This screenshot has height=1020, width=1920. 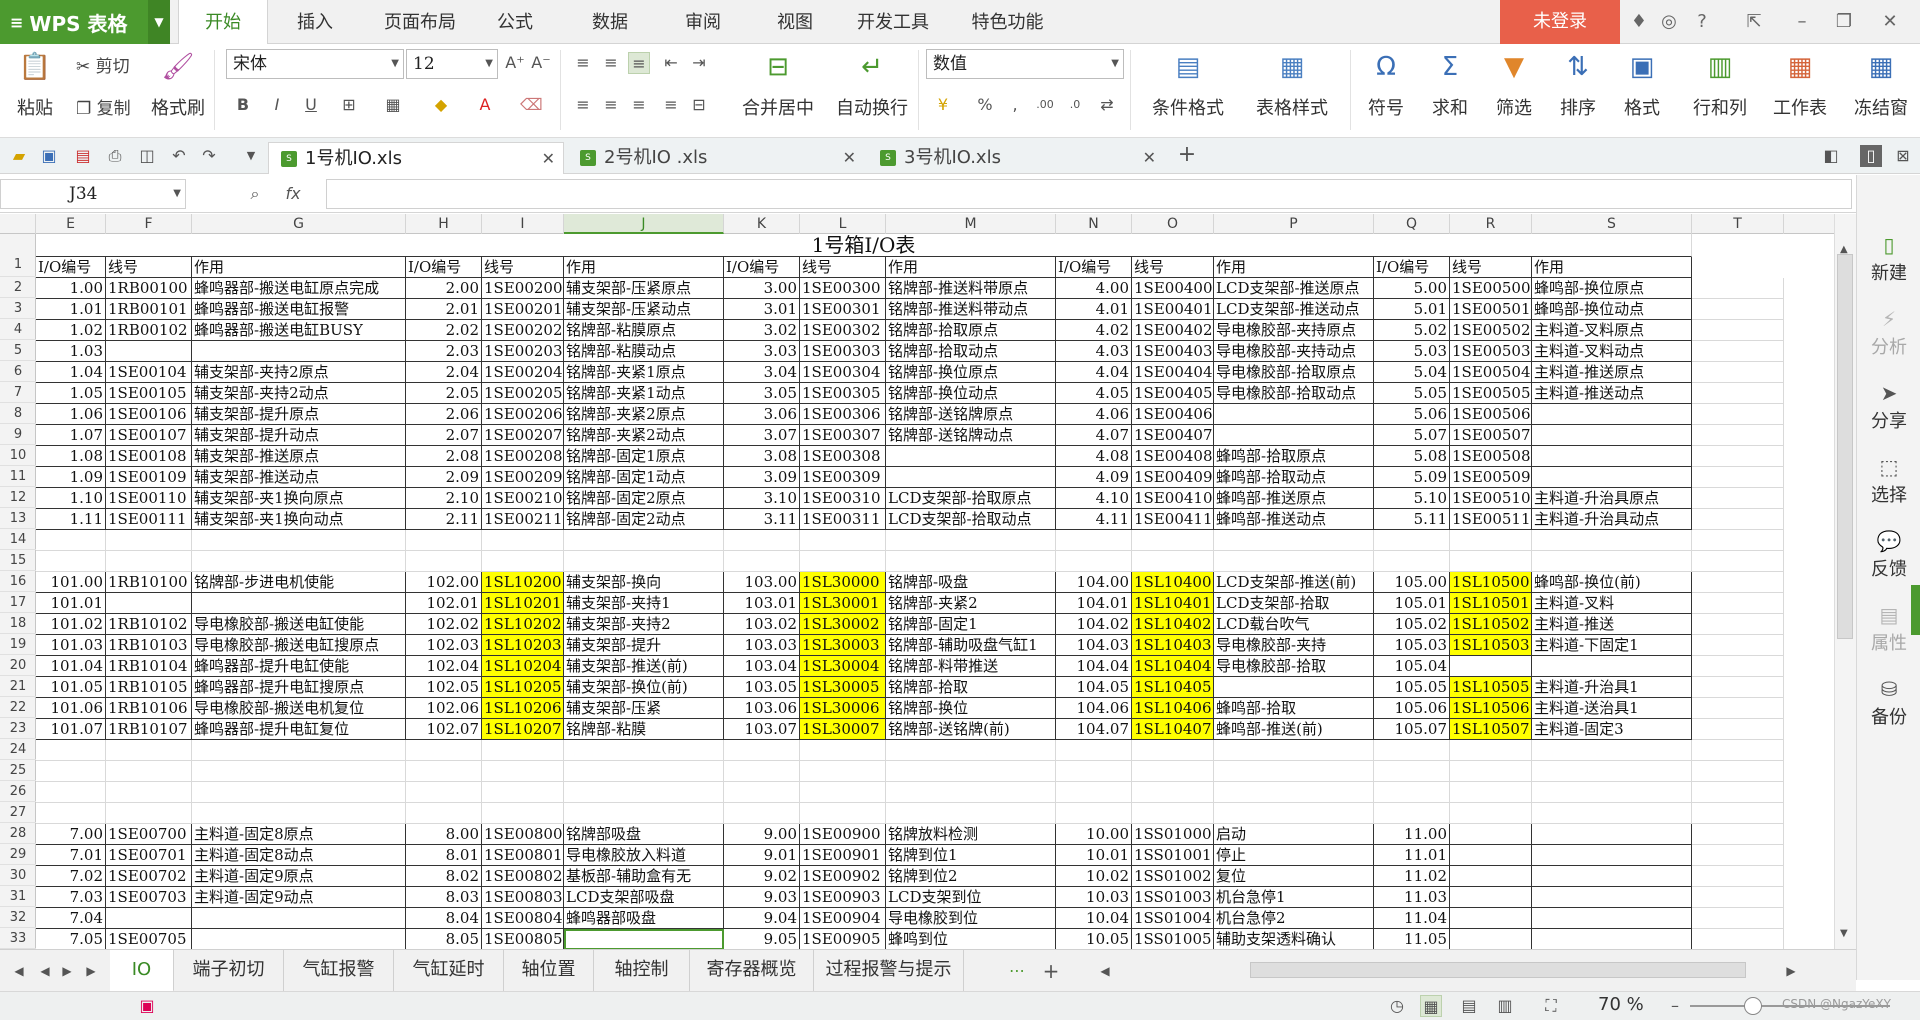 I want to click on panel-share: ➤ 分享, so click(x=1888, y=407).